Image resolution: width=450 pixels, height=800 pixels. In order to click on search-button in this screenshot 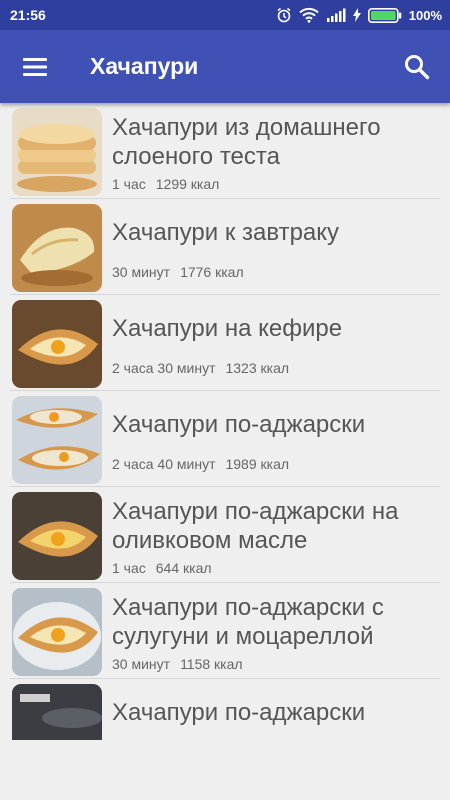, I will do `click(417, 67)`.